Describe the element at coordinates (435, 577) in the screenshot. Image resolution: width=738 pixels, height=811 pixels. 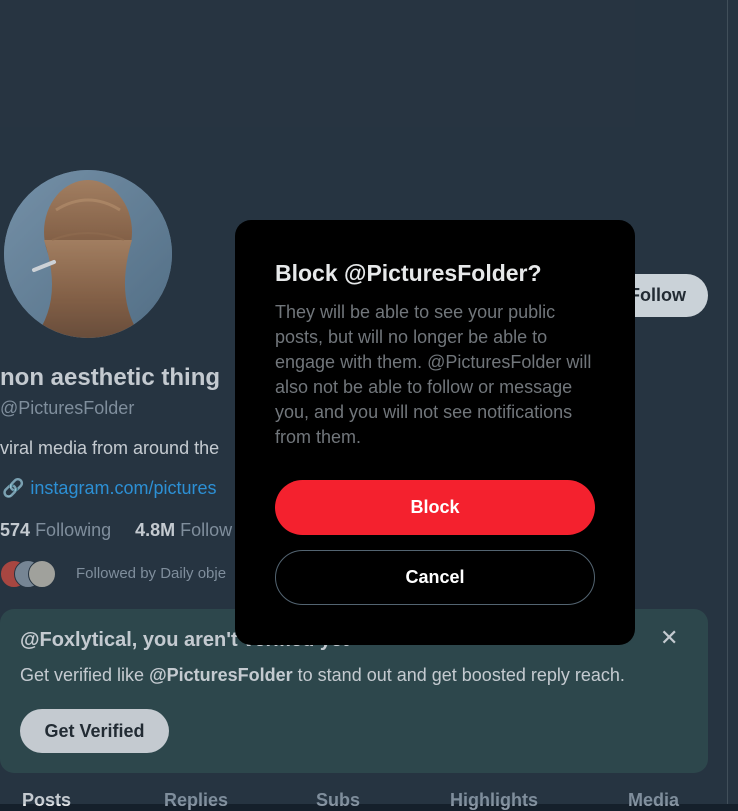
I see `cancel-button: Cancel` at that location.